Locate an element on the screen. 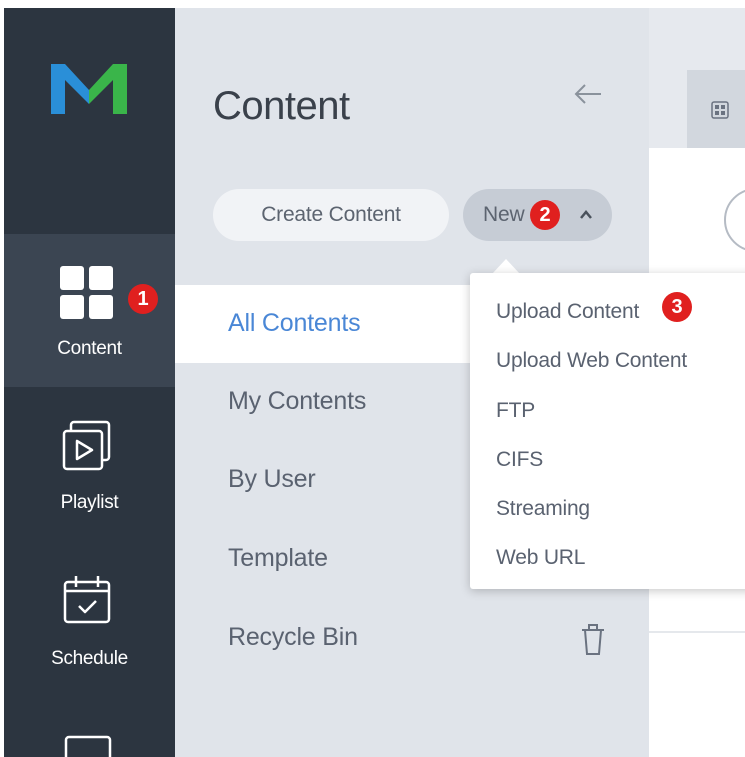 The image size is (745, 757). rail-item-playlist: Playlist is located at coordinates (89, 467).